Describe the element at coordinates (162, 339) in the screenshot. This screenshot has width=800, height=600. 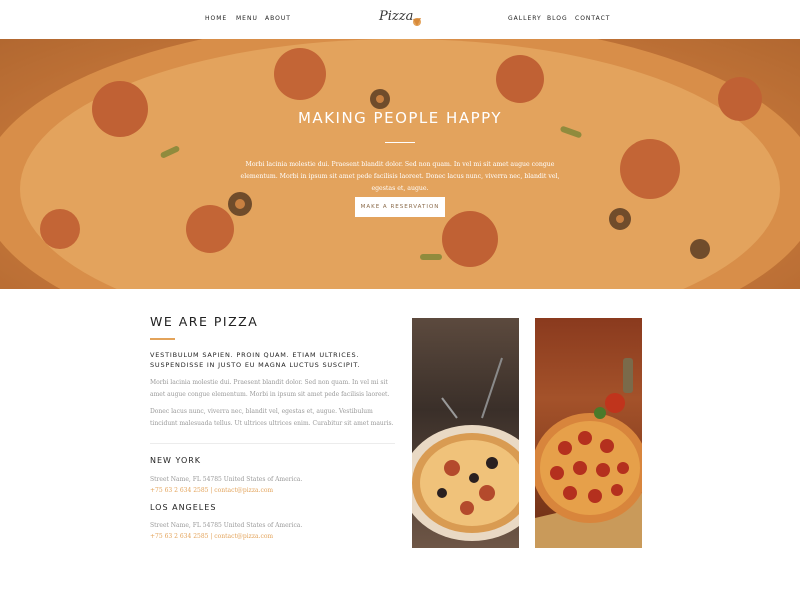
I see `about-accent-rule` at that location.